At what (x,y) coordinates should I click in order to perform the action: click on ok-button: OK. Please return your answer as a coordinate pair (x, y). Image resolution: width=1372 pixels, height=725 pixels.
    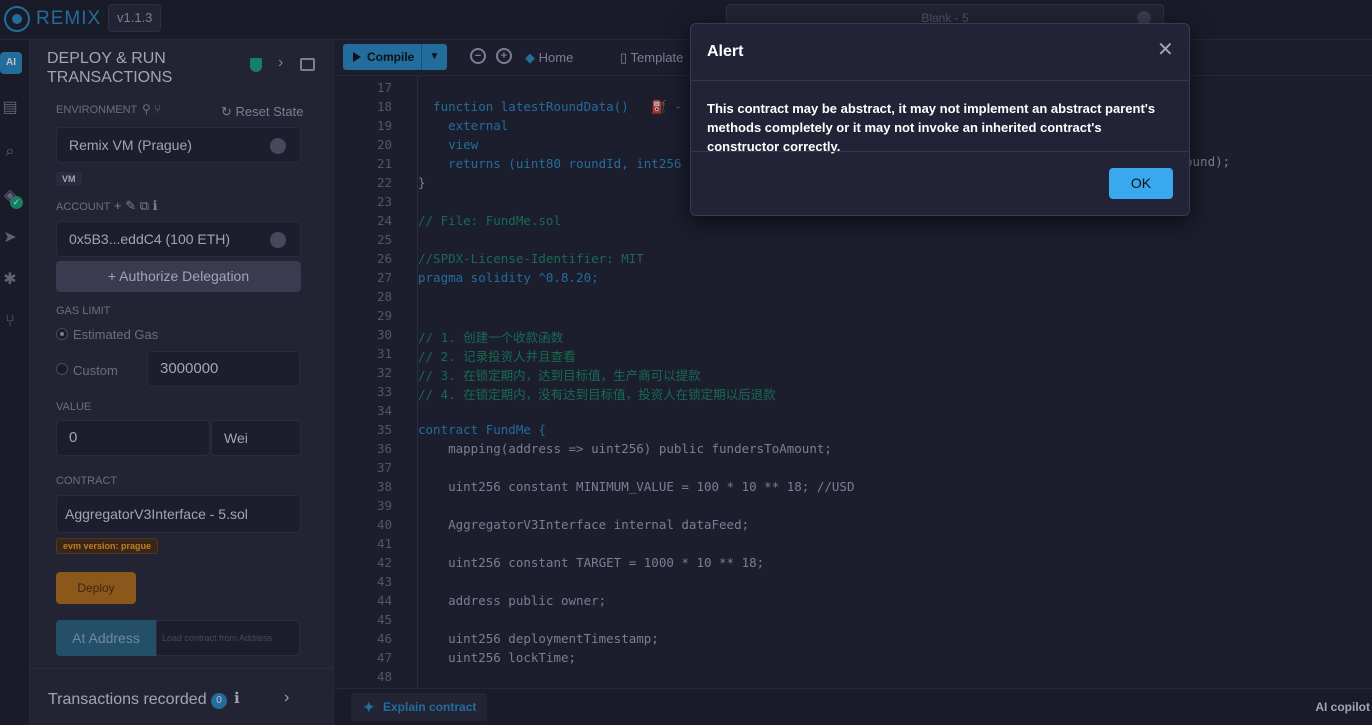
    Looking at the image, I should click on (1141, 183).